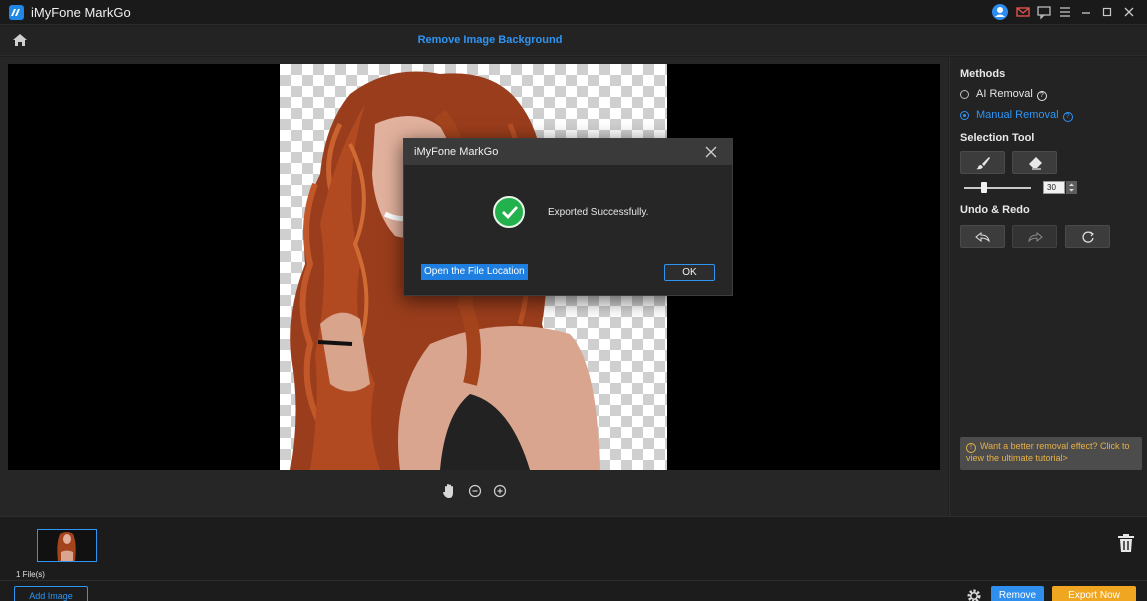 Image resolution: width=1147 pixels, height=601 pixels. Describe the element at coordinates (16, 12) in the screenshot. I see `app-logo-icon` at that location.